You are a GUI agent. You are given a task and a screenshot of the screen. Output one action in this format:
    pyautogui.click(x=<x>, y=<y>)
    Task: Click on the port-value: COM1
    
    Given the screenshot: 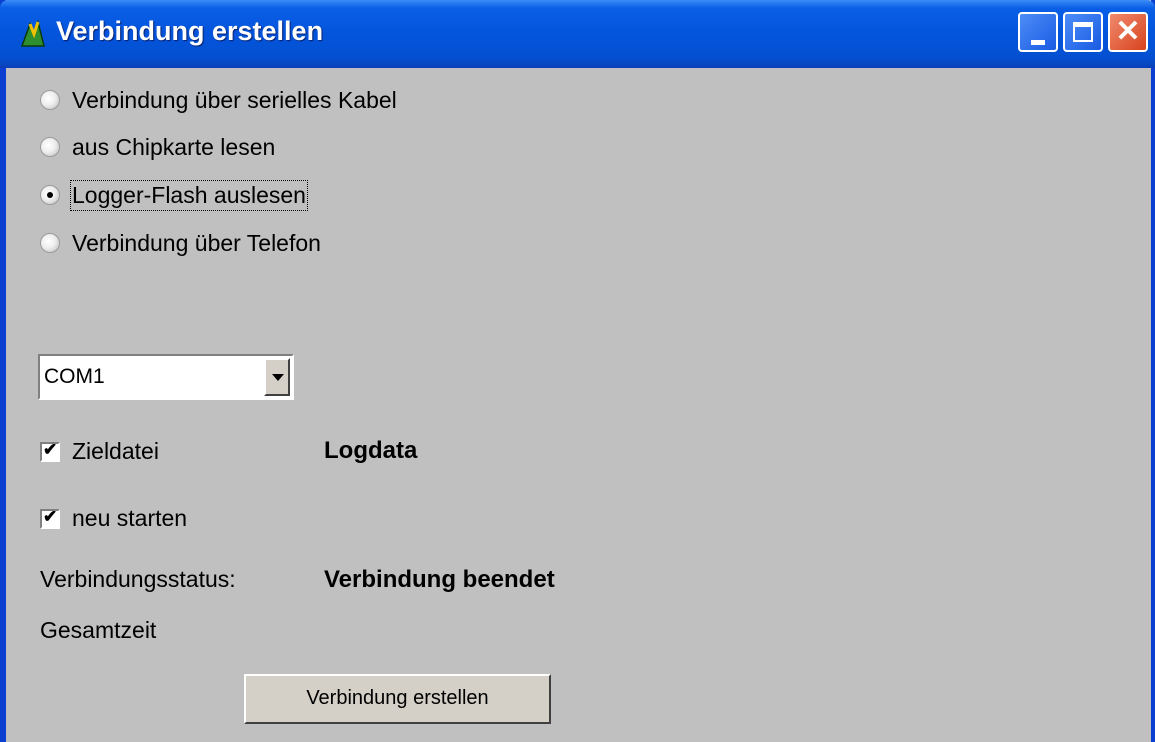 What is the action you would take?
    pyautogui.click(x=74, y=376)
    